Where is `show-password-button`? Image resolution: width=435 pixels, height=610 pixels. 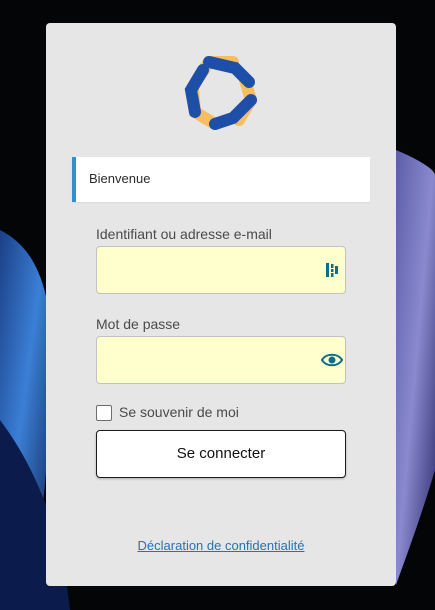 show-password-button is located at coordinates (332, 360).